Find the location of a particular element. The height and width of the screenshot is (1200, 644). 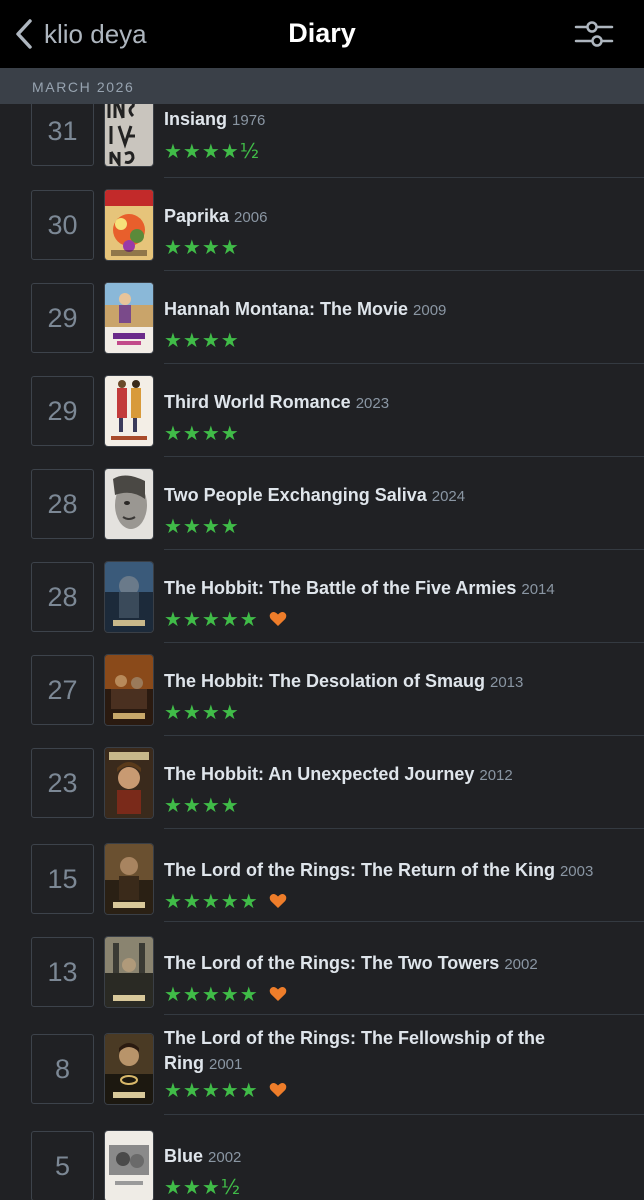

day-box: 31 is located at coordinates (62, 135).